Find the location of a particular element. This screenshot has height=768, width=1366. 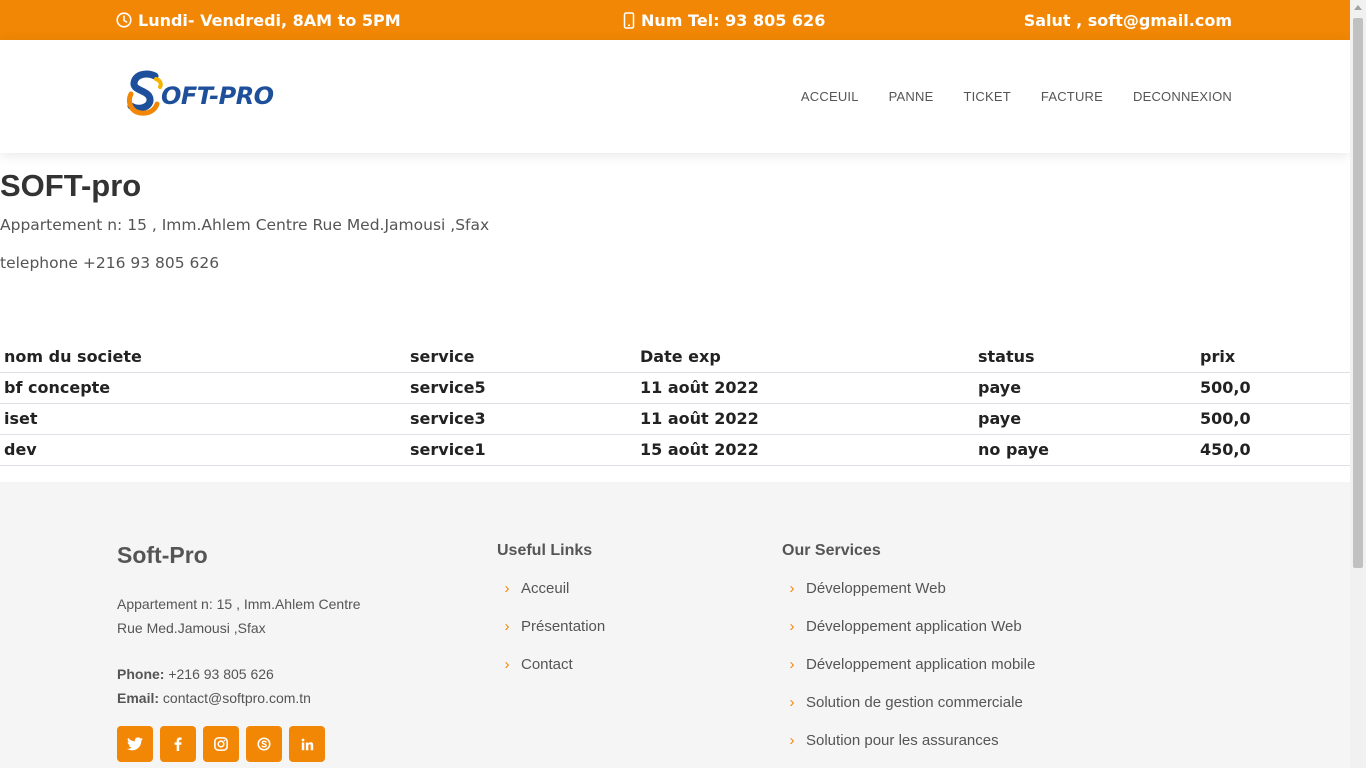

cell-service: service1 is located at coordinates (448, 449).